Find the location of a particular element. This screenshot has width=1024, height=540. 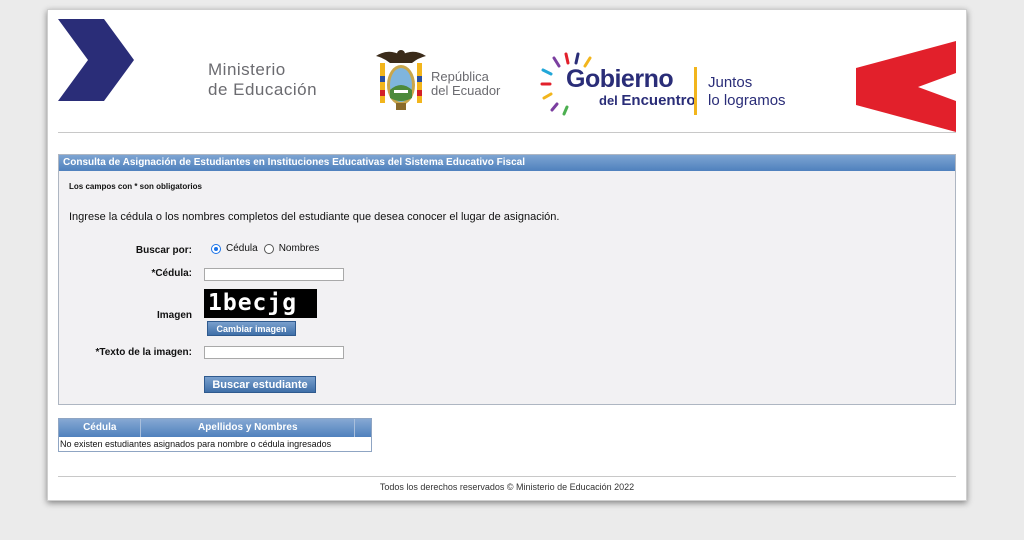

gobierno-subtitle: del Encuentro is located at coordinates (647, 100).